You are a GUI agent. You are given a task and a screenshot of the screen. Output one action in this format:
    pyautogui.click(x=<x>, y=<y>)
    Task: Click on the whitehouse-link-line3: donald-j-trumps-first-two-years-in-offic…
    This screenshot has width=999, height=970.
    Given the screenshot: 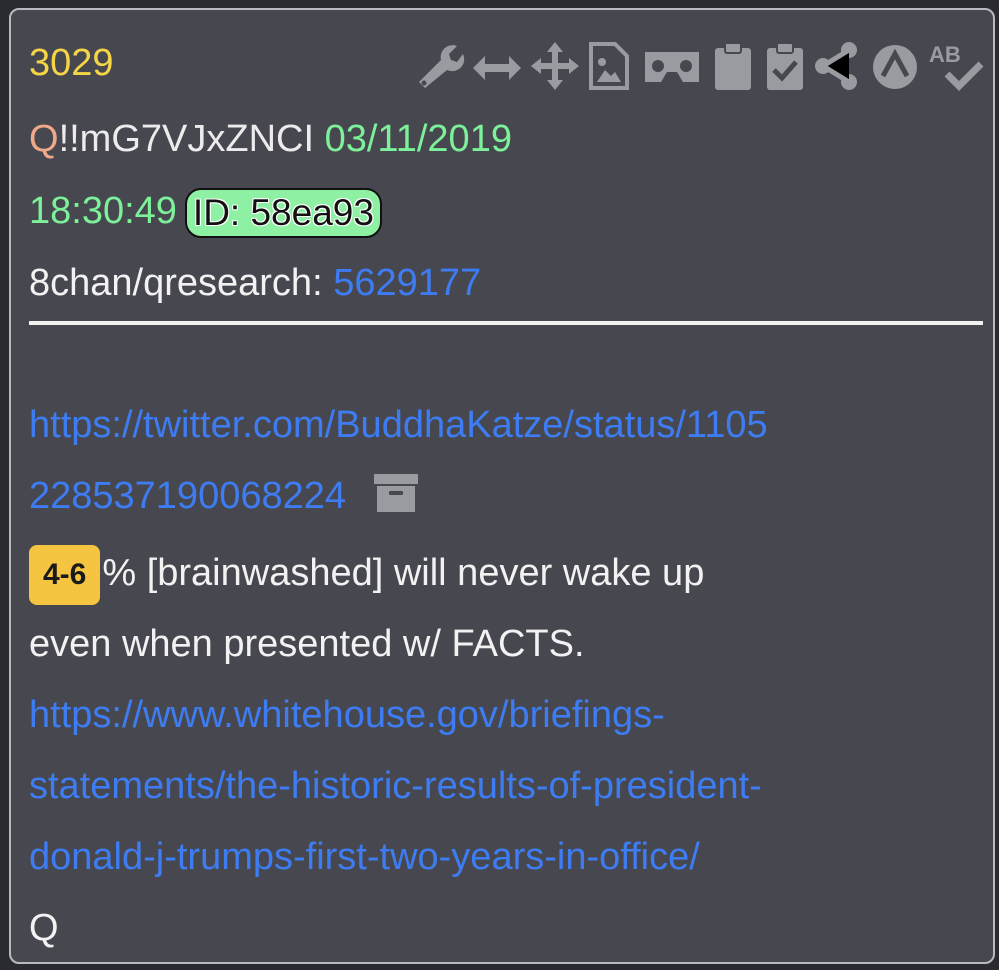 What is the action you would take?
    pyautogui.click(x=364, y=857)
    